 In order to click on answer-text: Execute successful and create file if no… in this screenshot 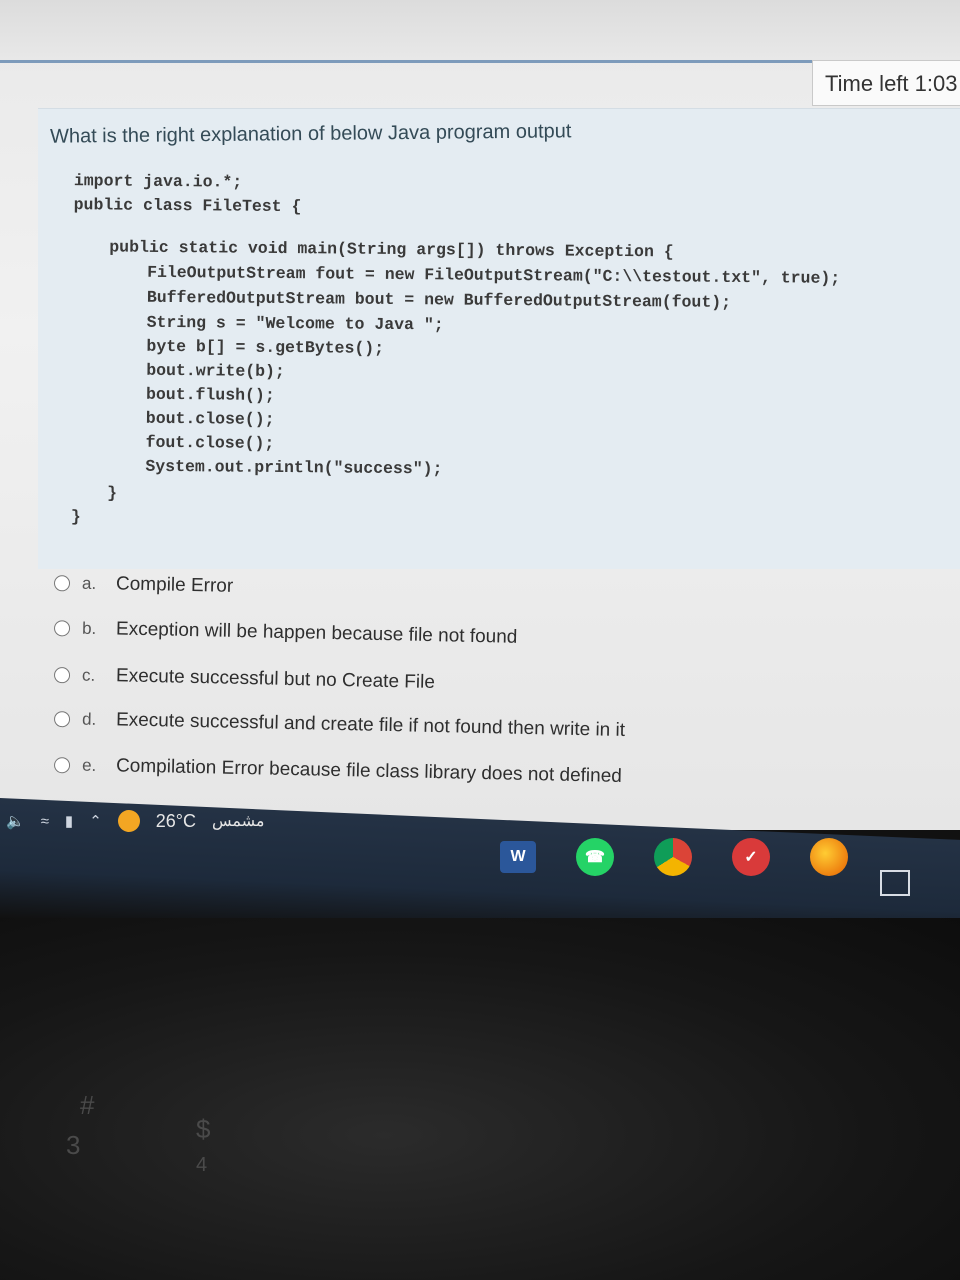, I will do `click(370, 725)`.